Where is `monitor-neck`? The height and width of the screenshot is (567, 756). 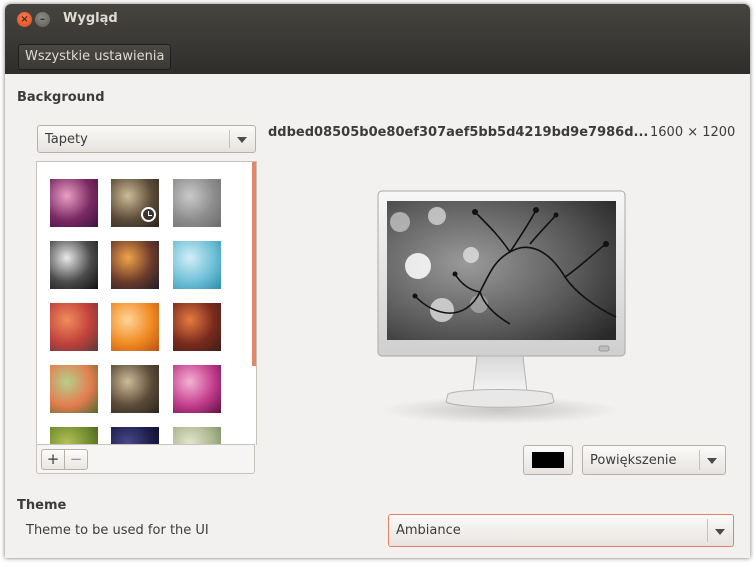 monitor-neck is located at coordinates (500, 374).